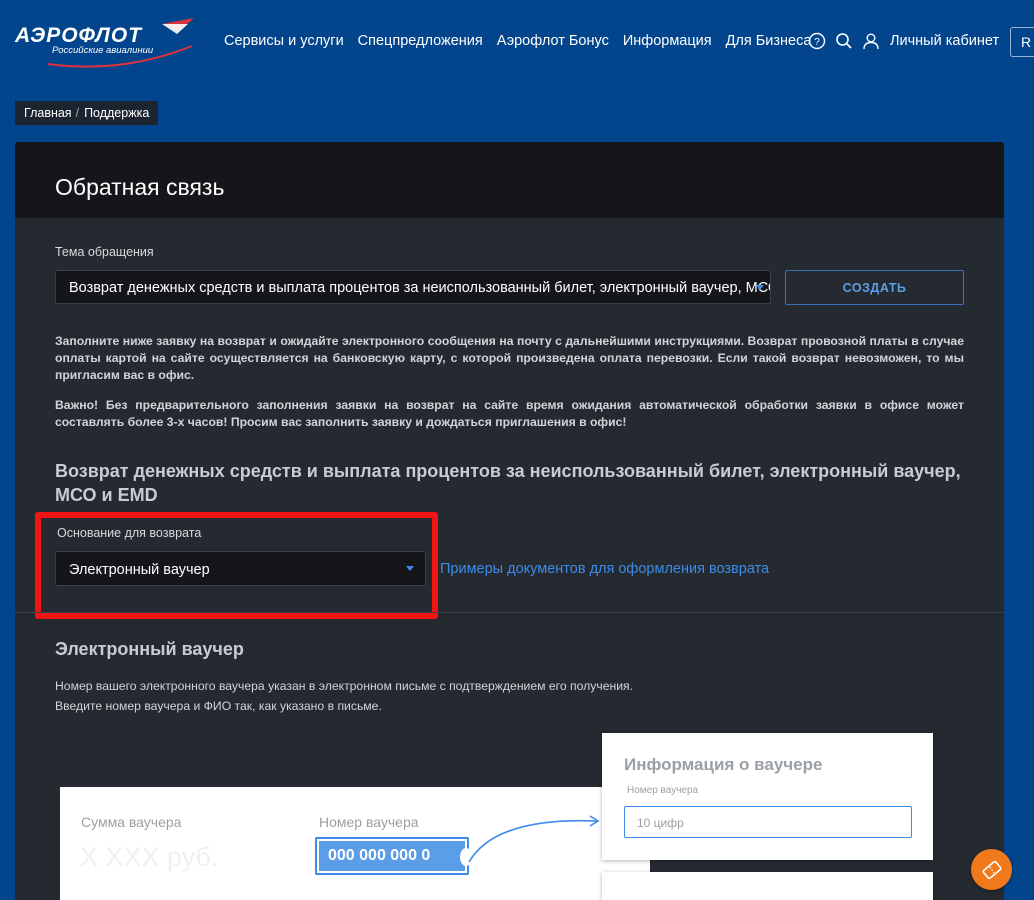 The width and height of the screenshot is (1034, 900). Describe the element at coordinates (509, 612) in the screenshot. I see `section-divider` at that location.